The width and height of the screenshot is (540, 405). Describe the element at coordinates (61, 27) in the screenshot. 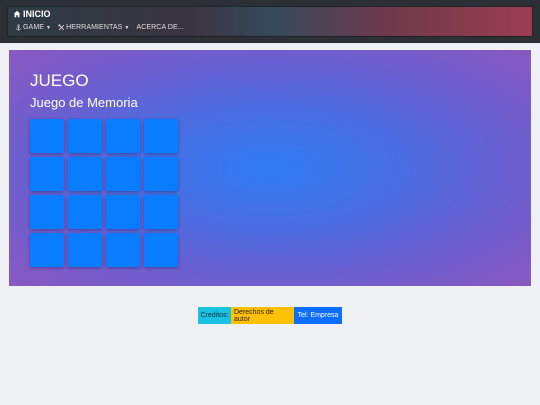

I see `tools-icon` at that location.